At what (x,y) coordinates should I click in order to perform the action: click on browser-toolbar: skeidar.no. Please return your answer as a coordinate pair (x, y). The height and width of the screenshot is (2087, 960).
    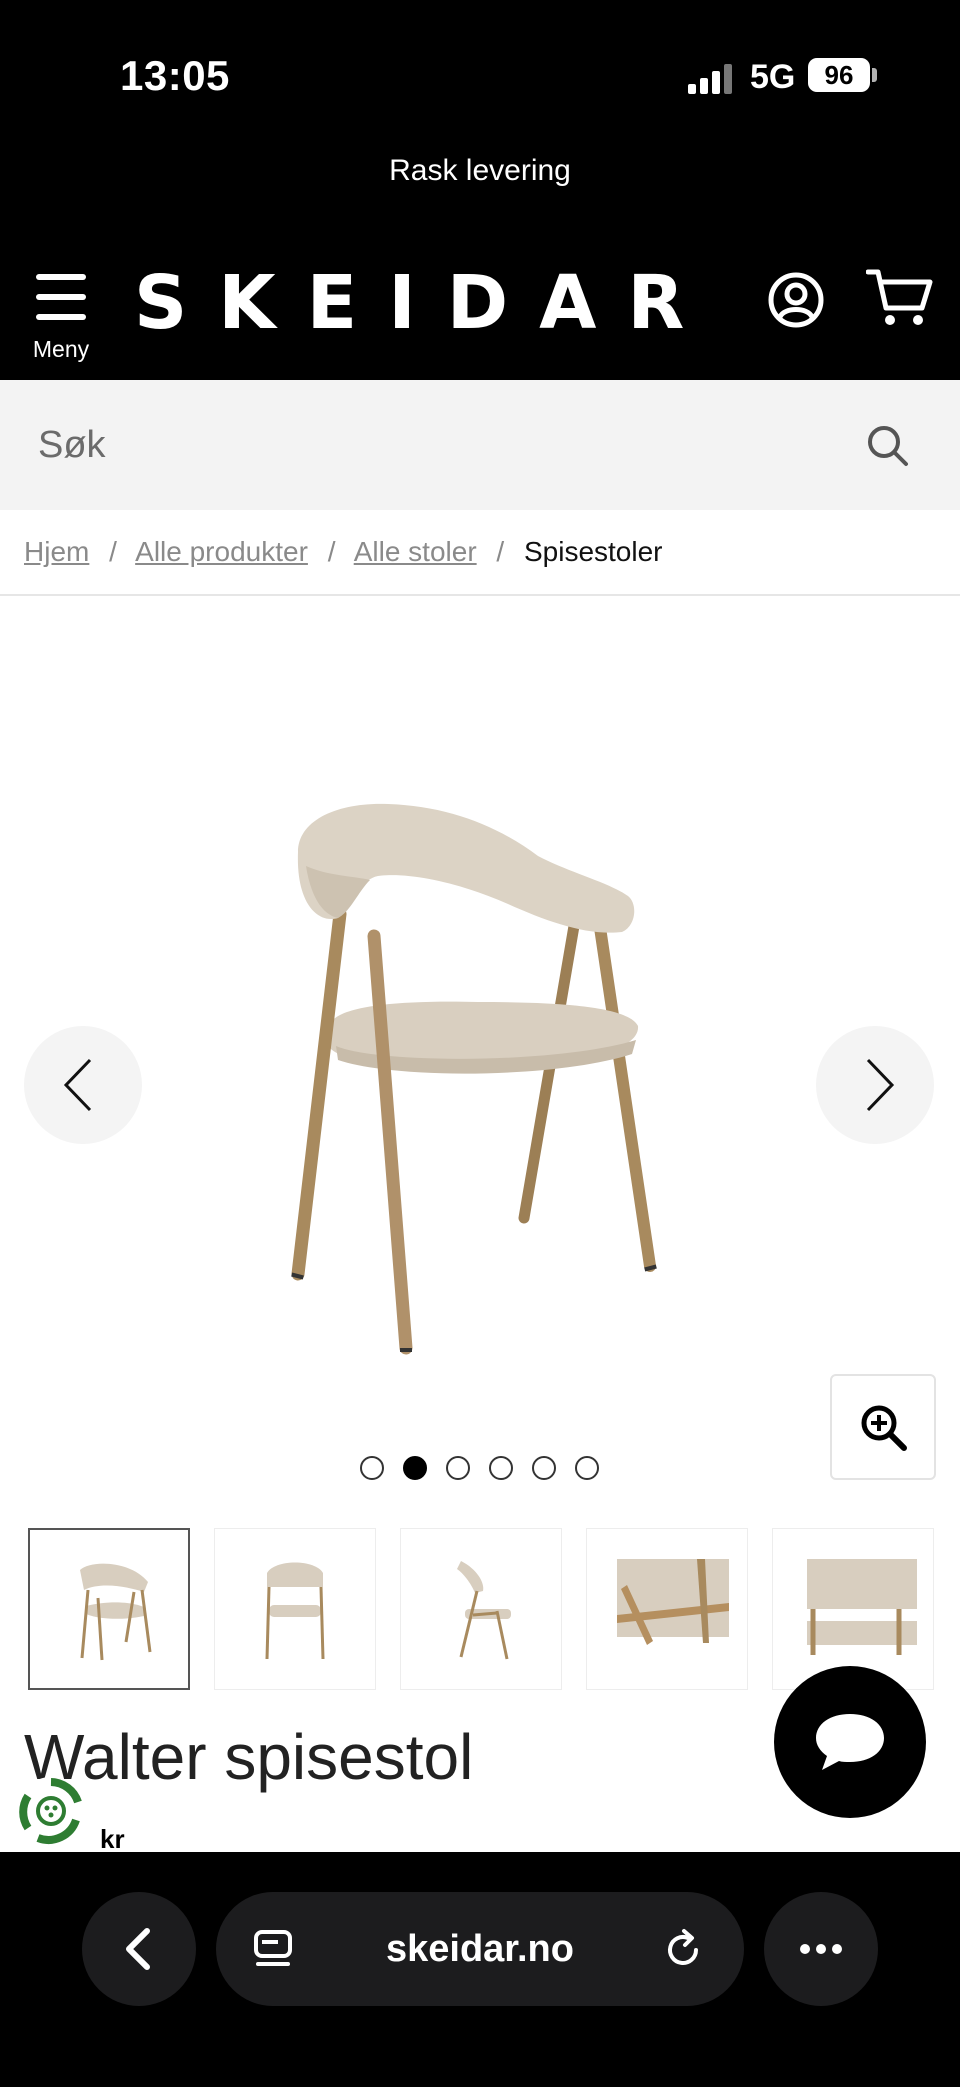
    Looking at the image, I should click on (480, 1969).